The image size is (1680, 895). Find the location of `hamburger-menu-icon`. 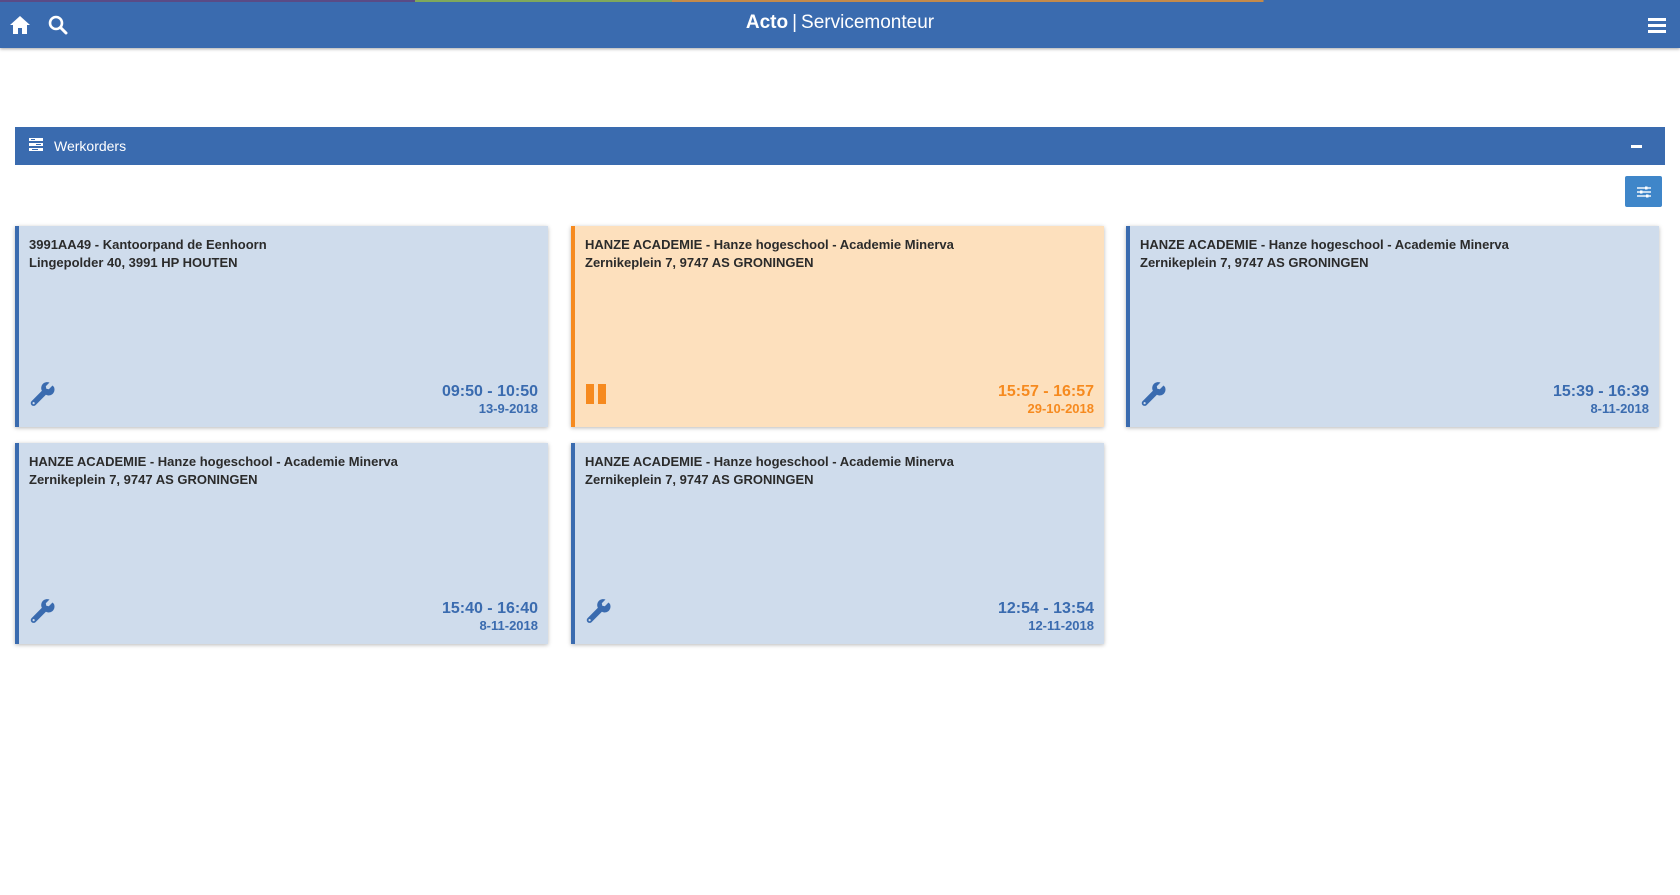

hamburger-menu-icon is located at coordinates (1657, 25).